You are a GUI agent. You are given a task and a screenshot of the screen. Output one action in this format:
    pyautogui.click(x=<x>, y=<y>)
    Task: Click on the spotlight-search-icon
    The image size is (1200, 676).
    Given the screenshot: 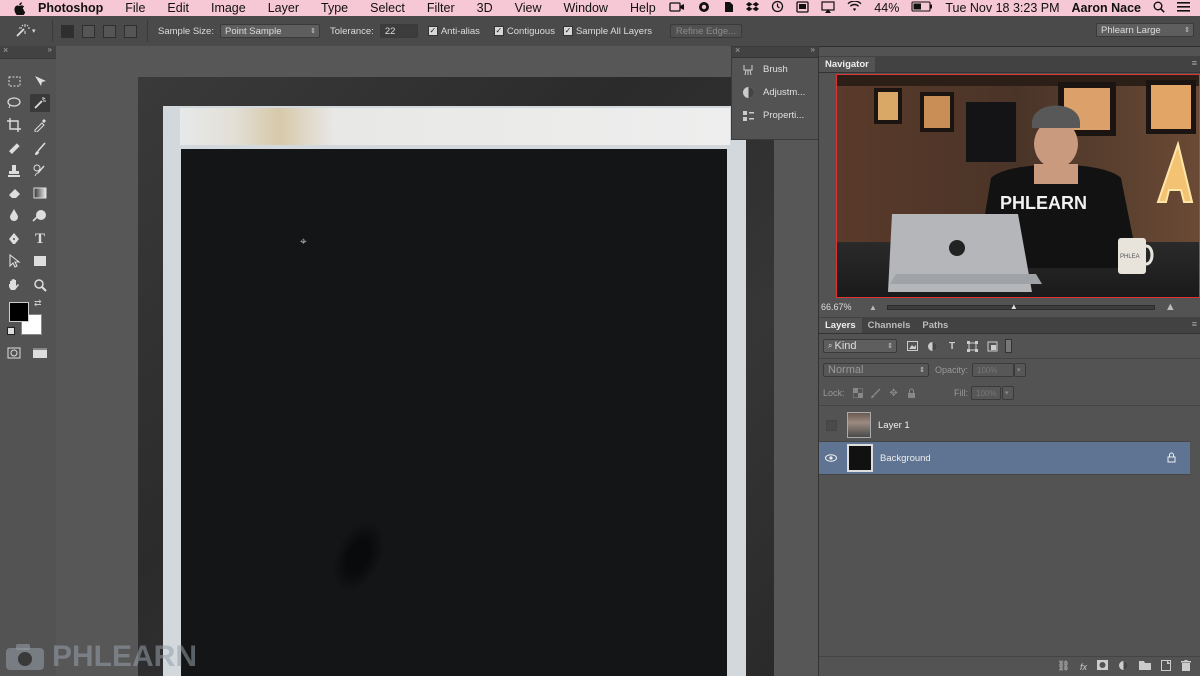 What is the action you would take?
    pyautogui.click(x=1159, y=8)
    